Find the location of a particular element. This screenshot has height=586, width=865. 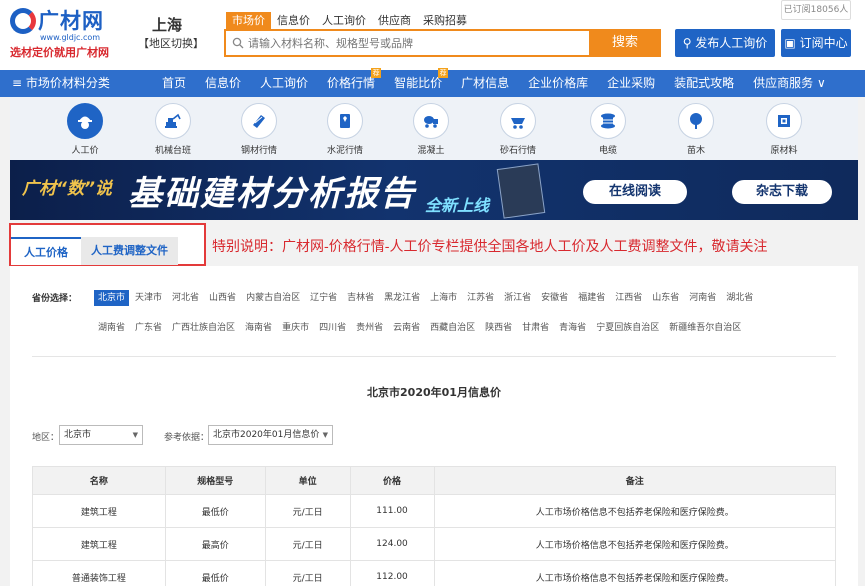

city-switch-link: 【地区切换】 is located at coordinates (171, 43).